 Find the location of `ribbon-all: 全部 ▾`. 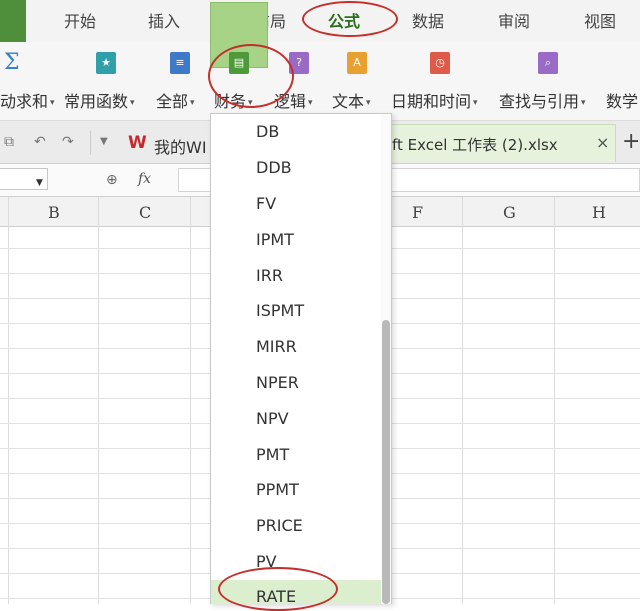

ribbon-all: 全部 ▾ is located at coordinates (175, 100).